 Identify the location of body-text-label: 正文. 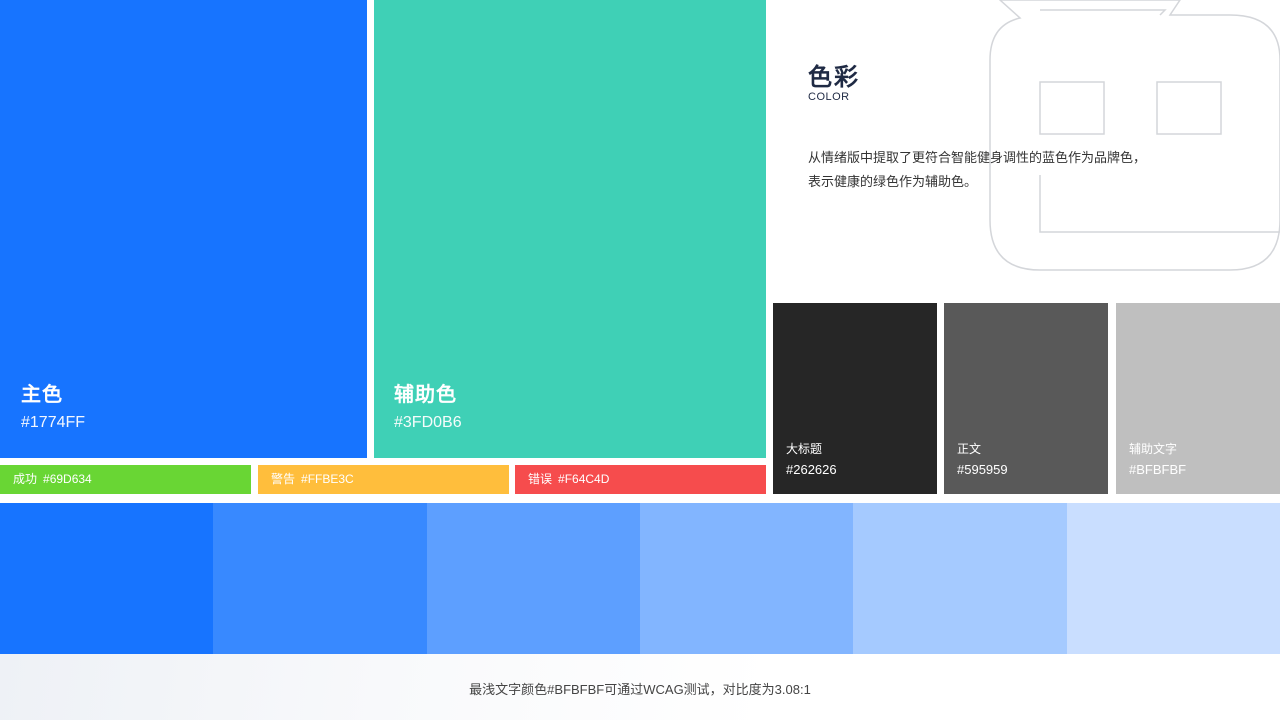
(969, 449).